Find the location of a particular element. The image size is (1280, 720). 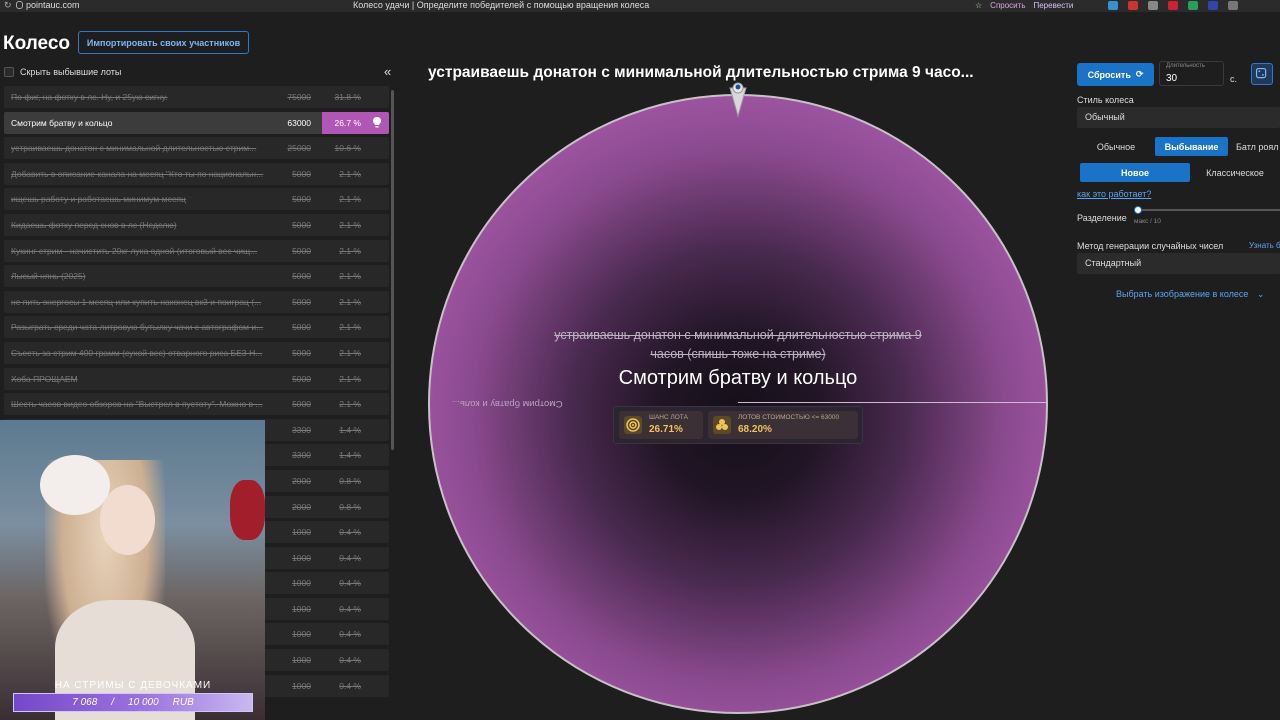

lot-percent: 1.4 % is located at coordinates (350, 455).